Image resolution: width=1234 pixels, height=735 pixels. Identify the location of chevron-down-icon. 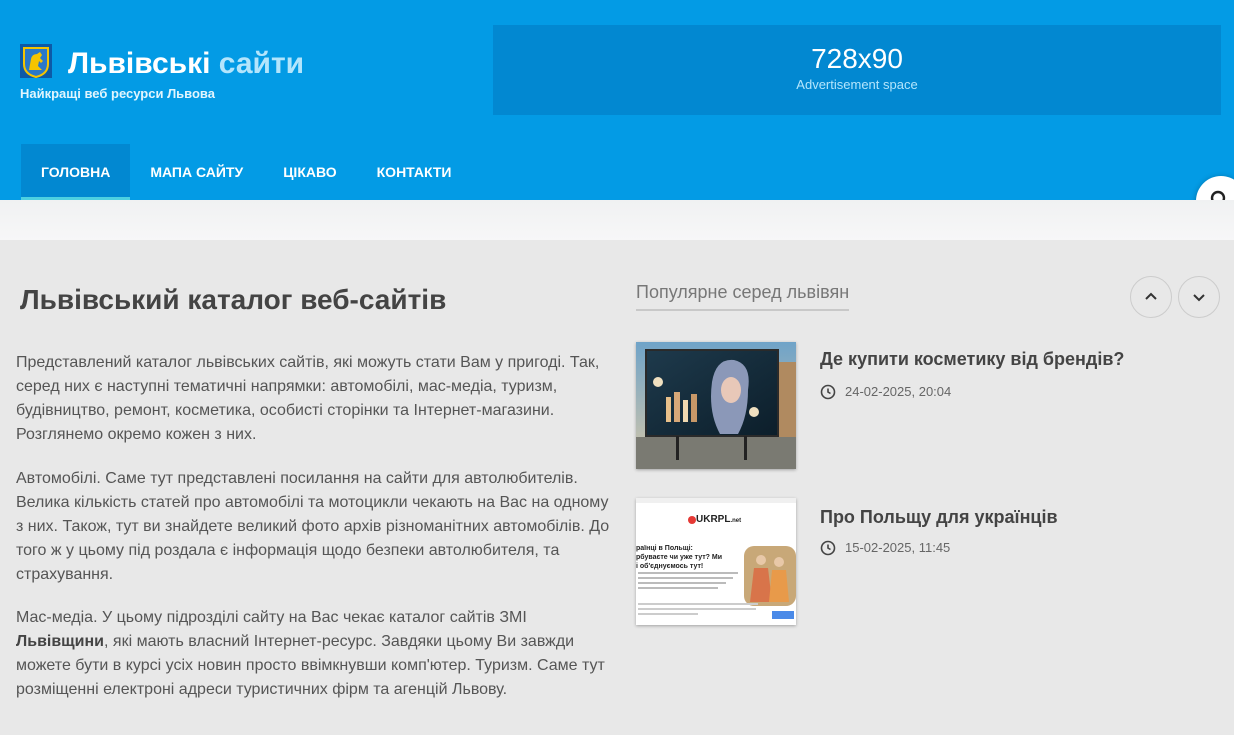
(1199, 298).